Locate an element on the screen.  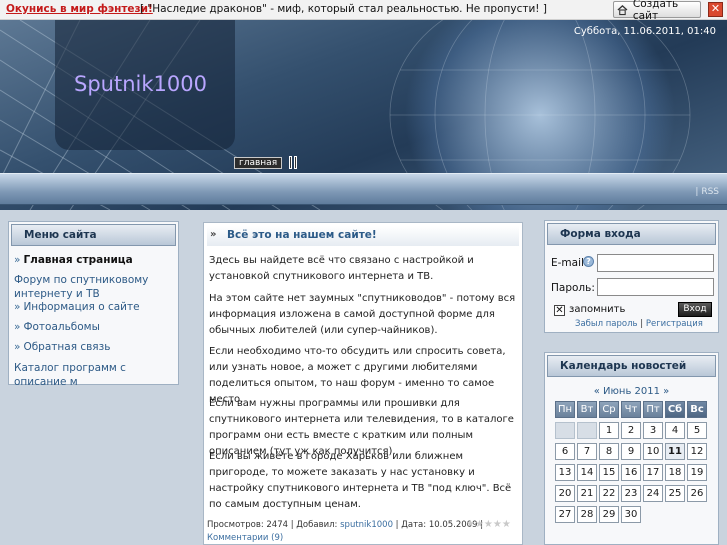
calendar-day: 6 is located at coordinates (565, 451).